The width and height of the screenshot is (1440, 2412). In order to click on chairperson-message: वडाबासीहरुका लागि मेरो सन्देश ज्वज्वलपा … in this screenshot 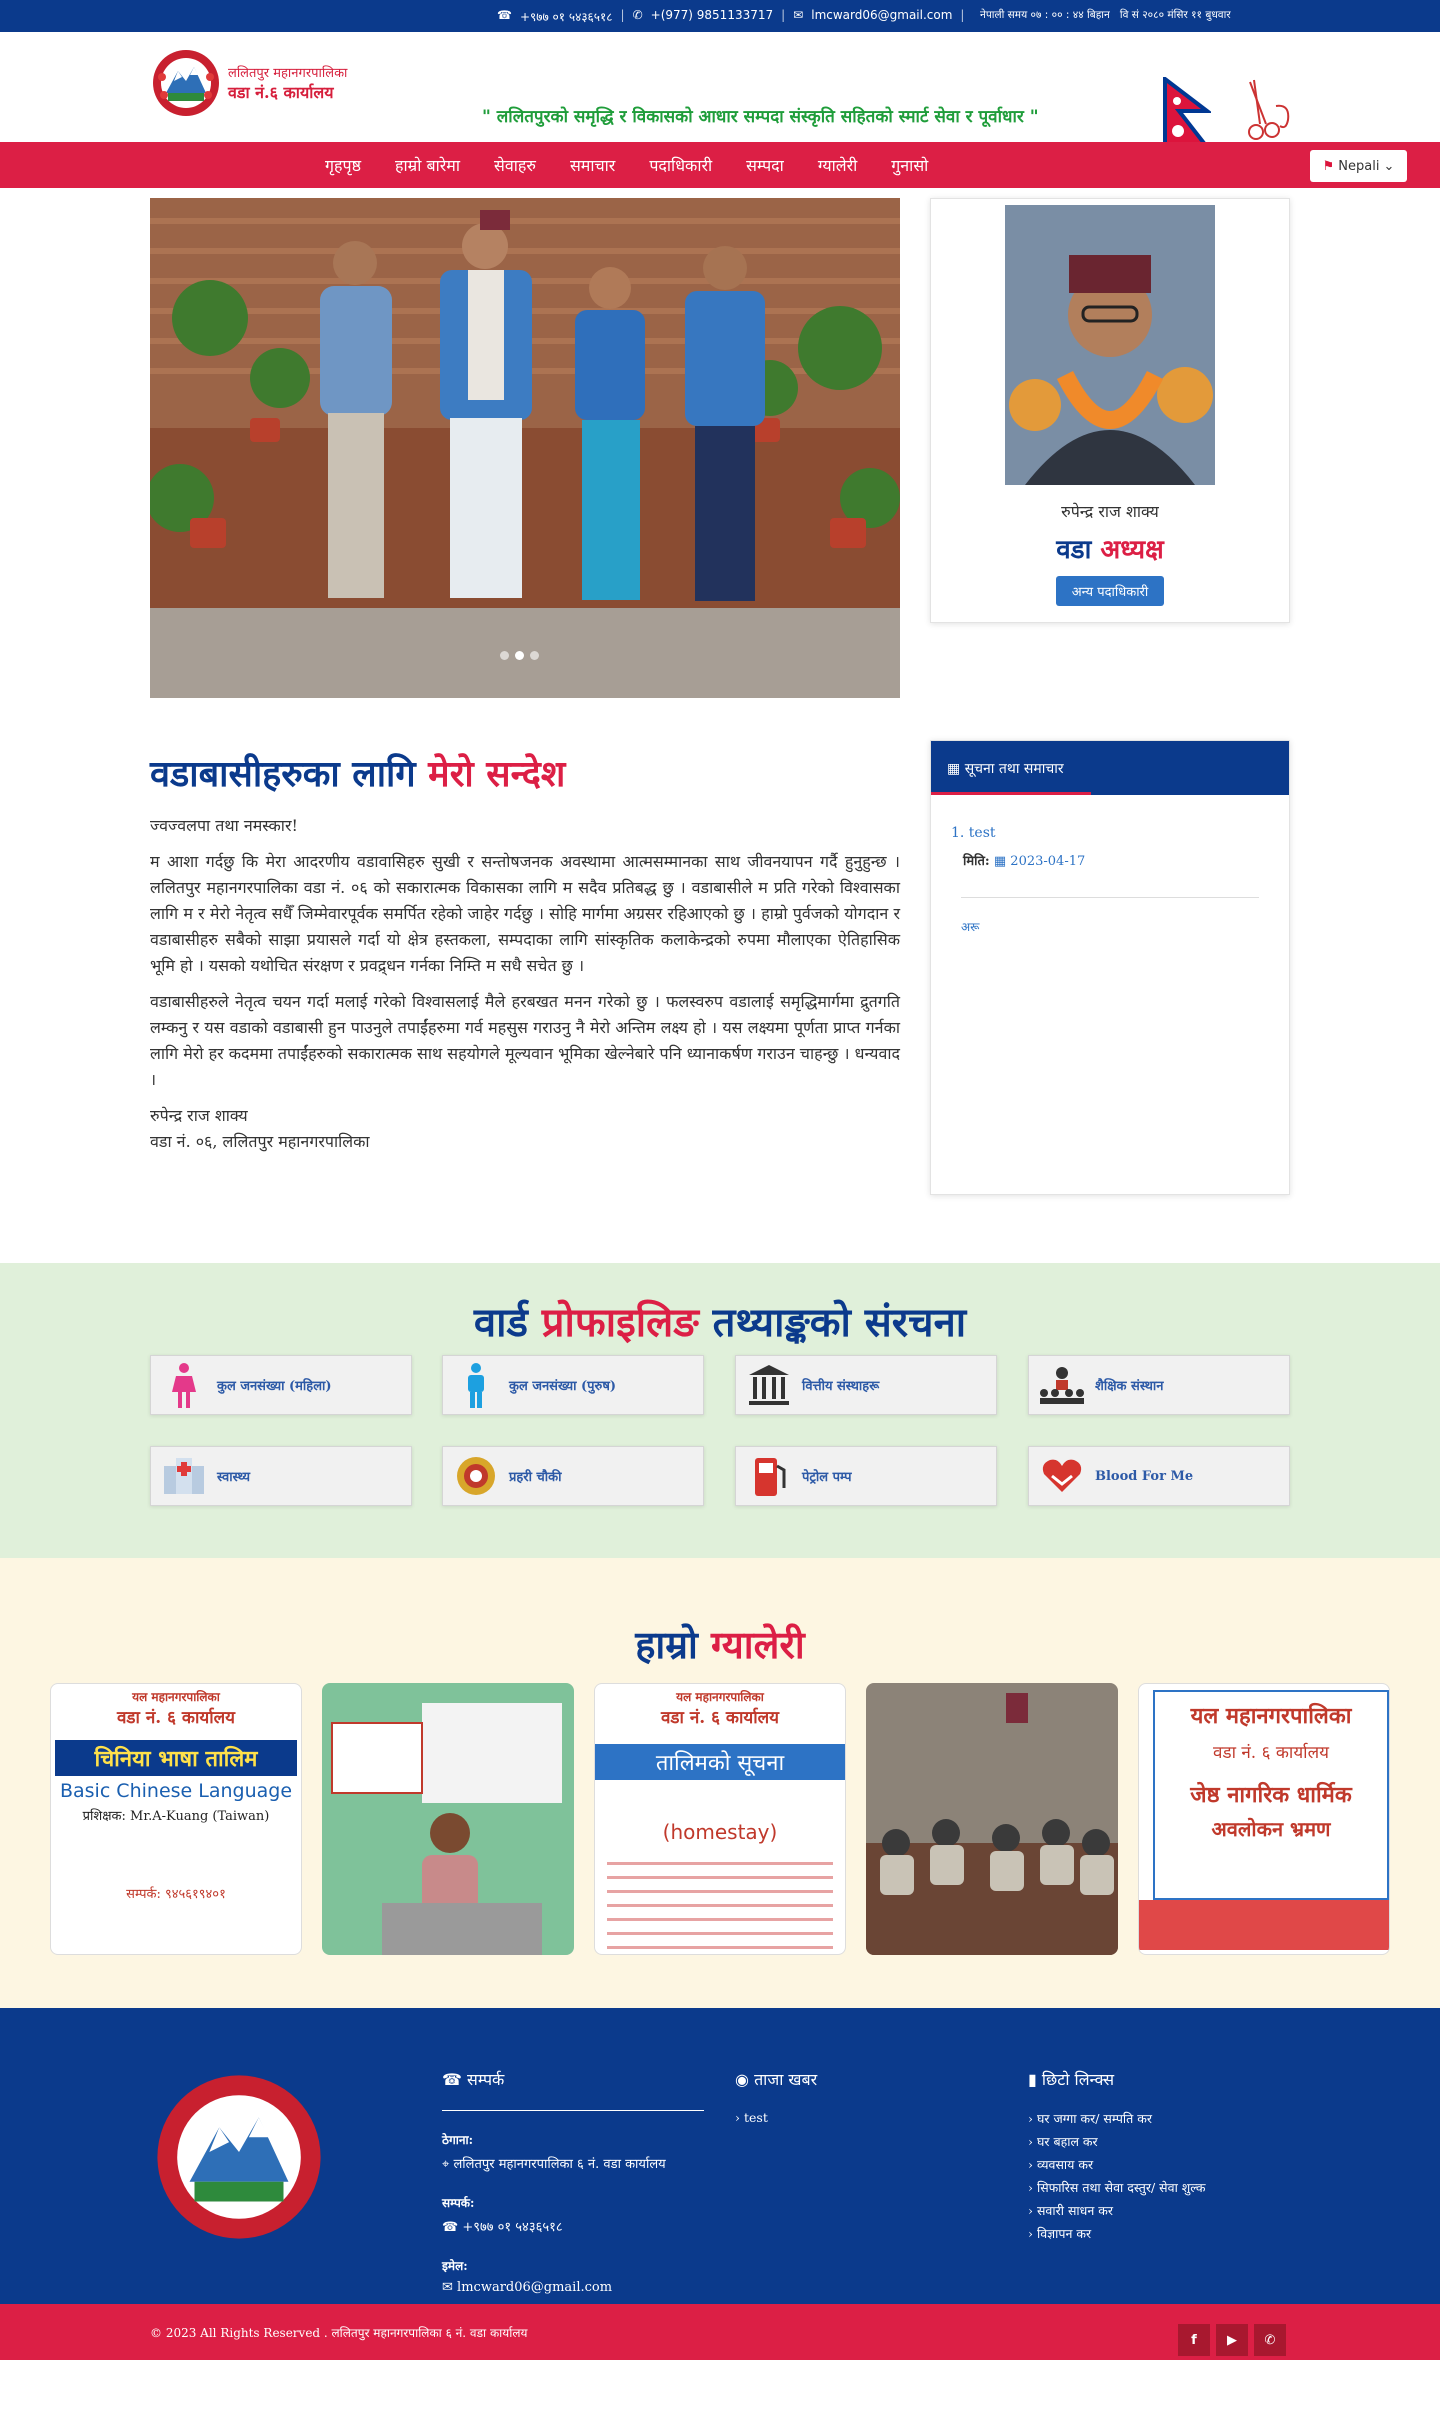, I will do `click(525, 951)`.